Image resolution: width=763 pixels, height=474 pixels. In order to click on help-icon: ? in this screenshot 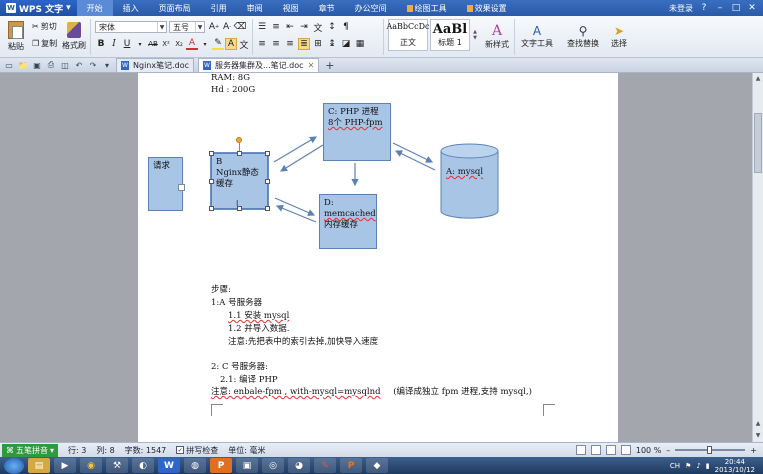, I will do `click(704, 8)`.